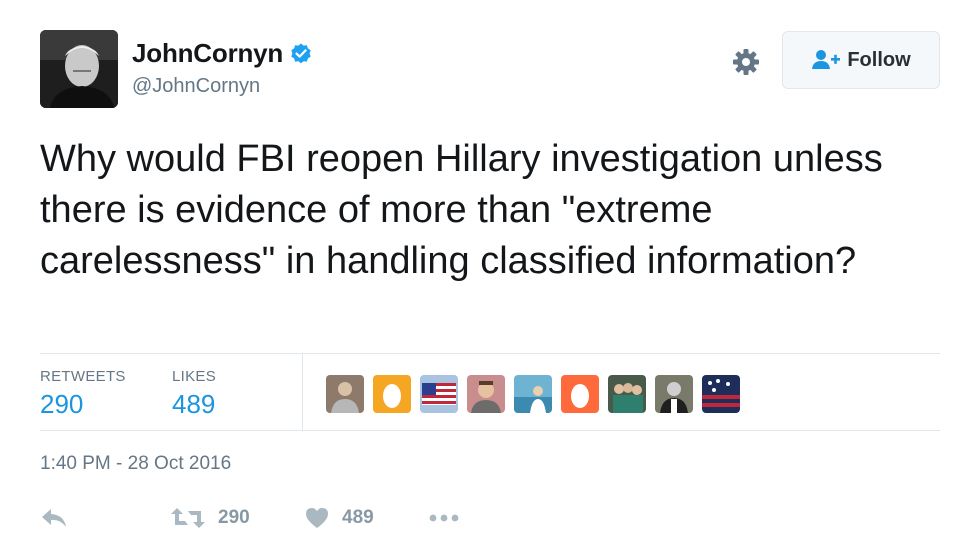  I want to click on stats-divider, so click(302, 392).